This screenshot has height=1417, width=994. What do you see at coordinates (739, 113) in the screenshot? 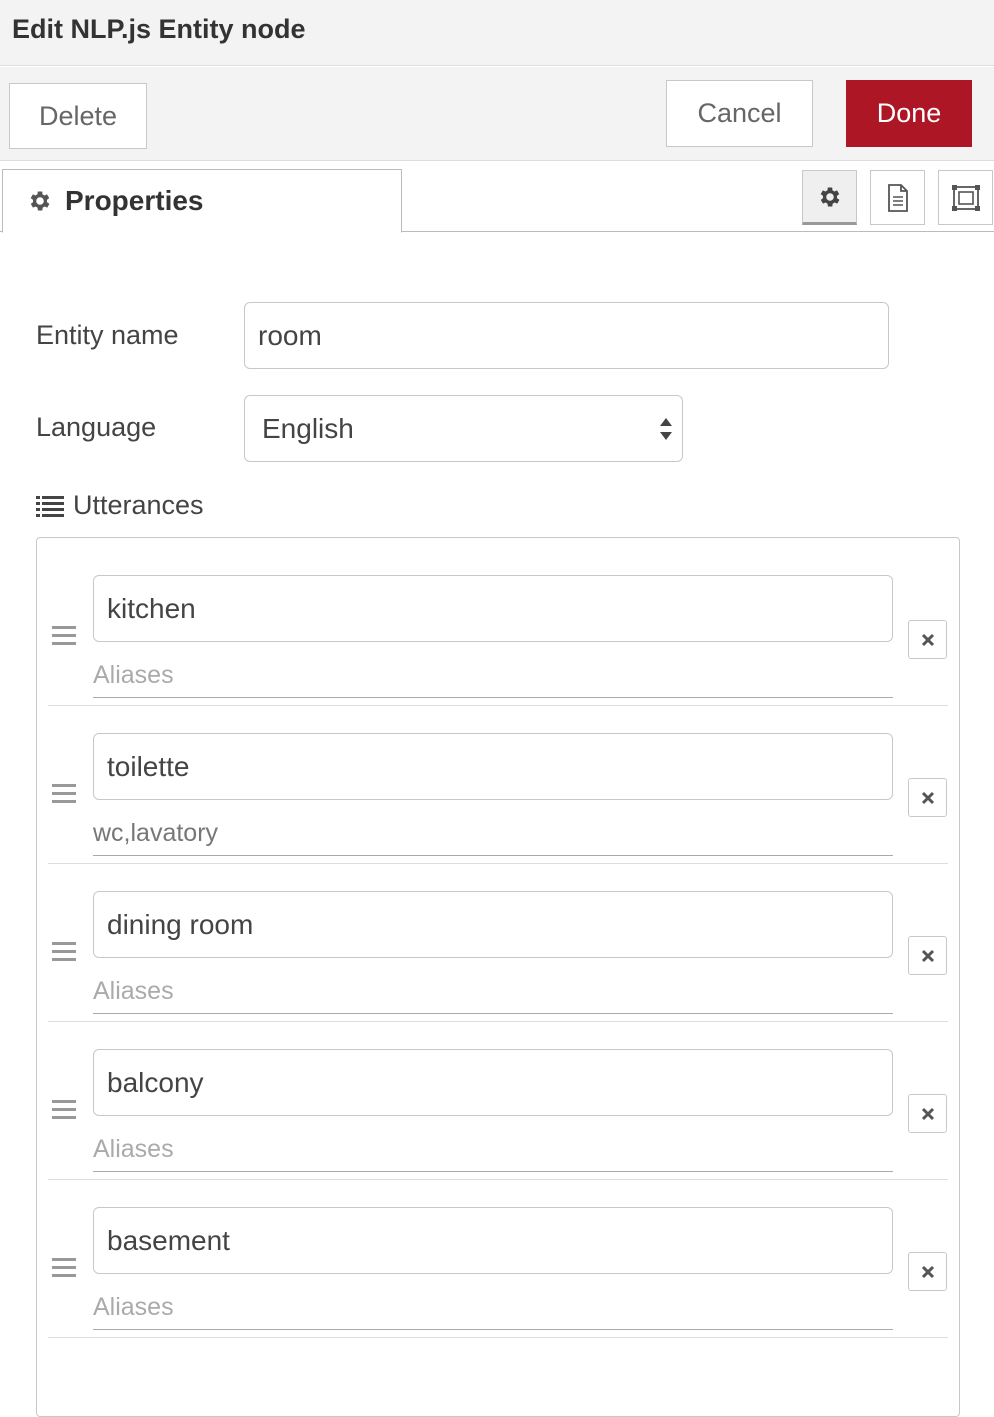
I see `cancel-button: Cancel` at bounding box center [739, 113].